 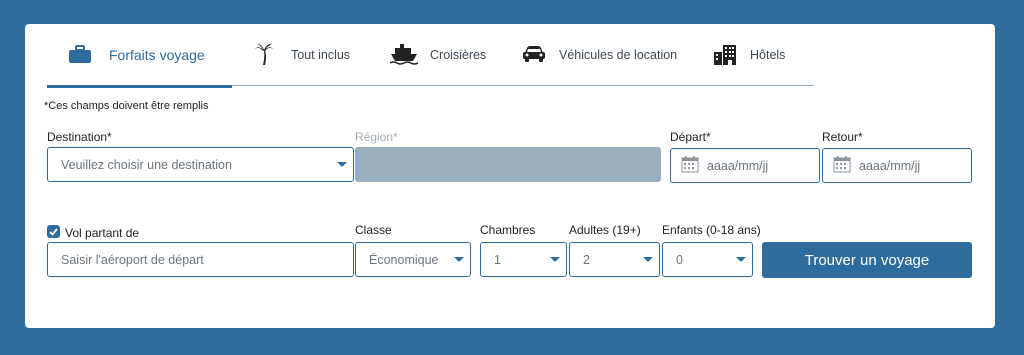 I want to click on region-select, so click(x=508, y=164).